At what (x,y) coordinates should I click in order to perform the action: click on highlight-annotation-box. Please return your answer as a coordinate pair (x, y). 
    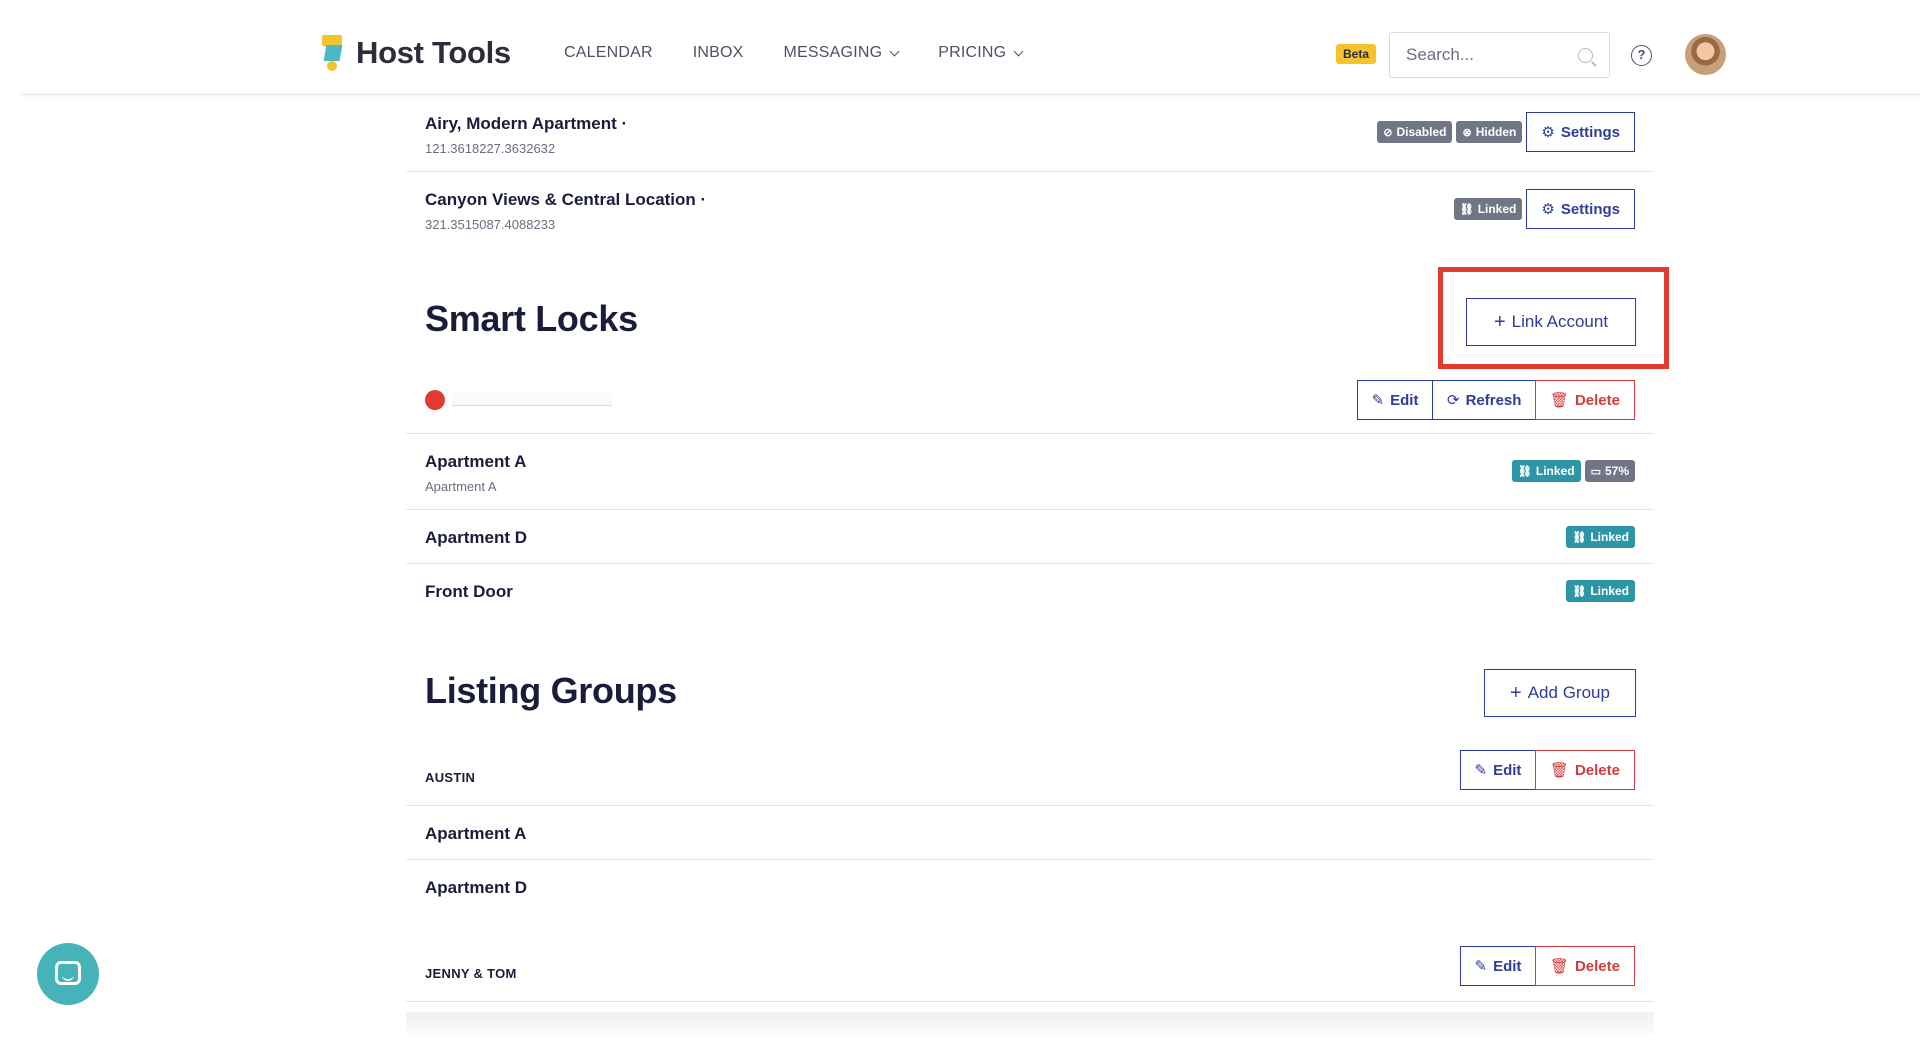
    Looking at the image, I should click on (1553, 318).